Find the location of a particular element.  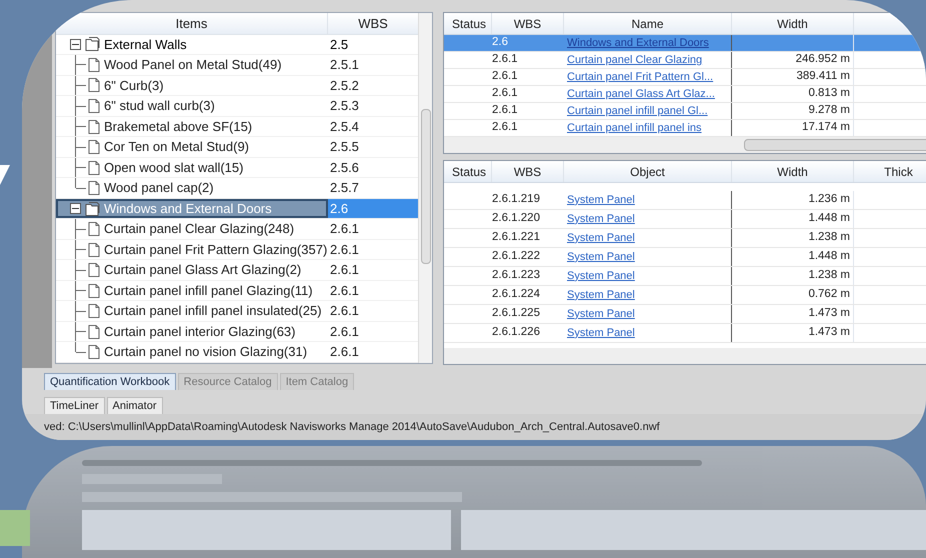

table-cell-text: 9.278 m is located at coordinates (829, 110).